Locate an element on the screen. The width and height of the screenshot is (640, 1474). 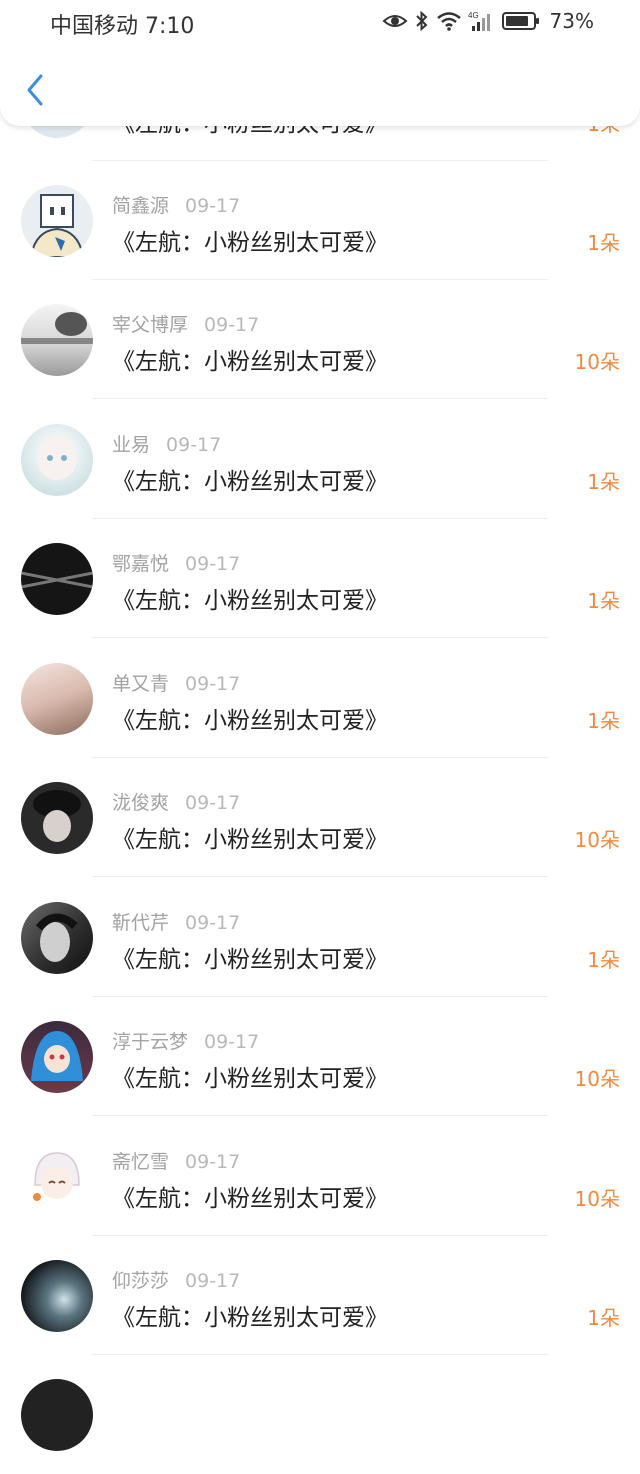
list-item: 宰父博厚 09-17 《左航：小粉丝别太可爱》 10朵 is located at coordinates (320, 339).